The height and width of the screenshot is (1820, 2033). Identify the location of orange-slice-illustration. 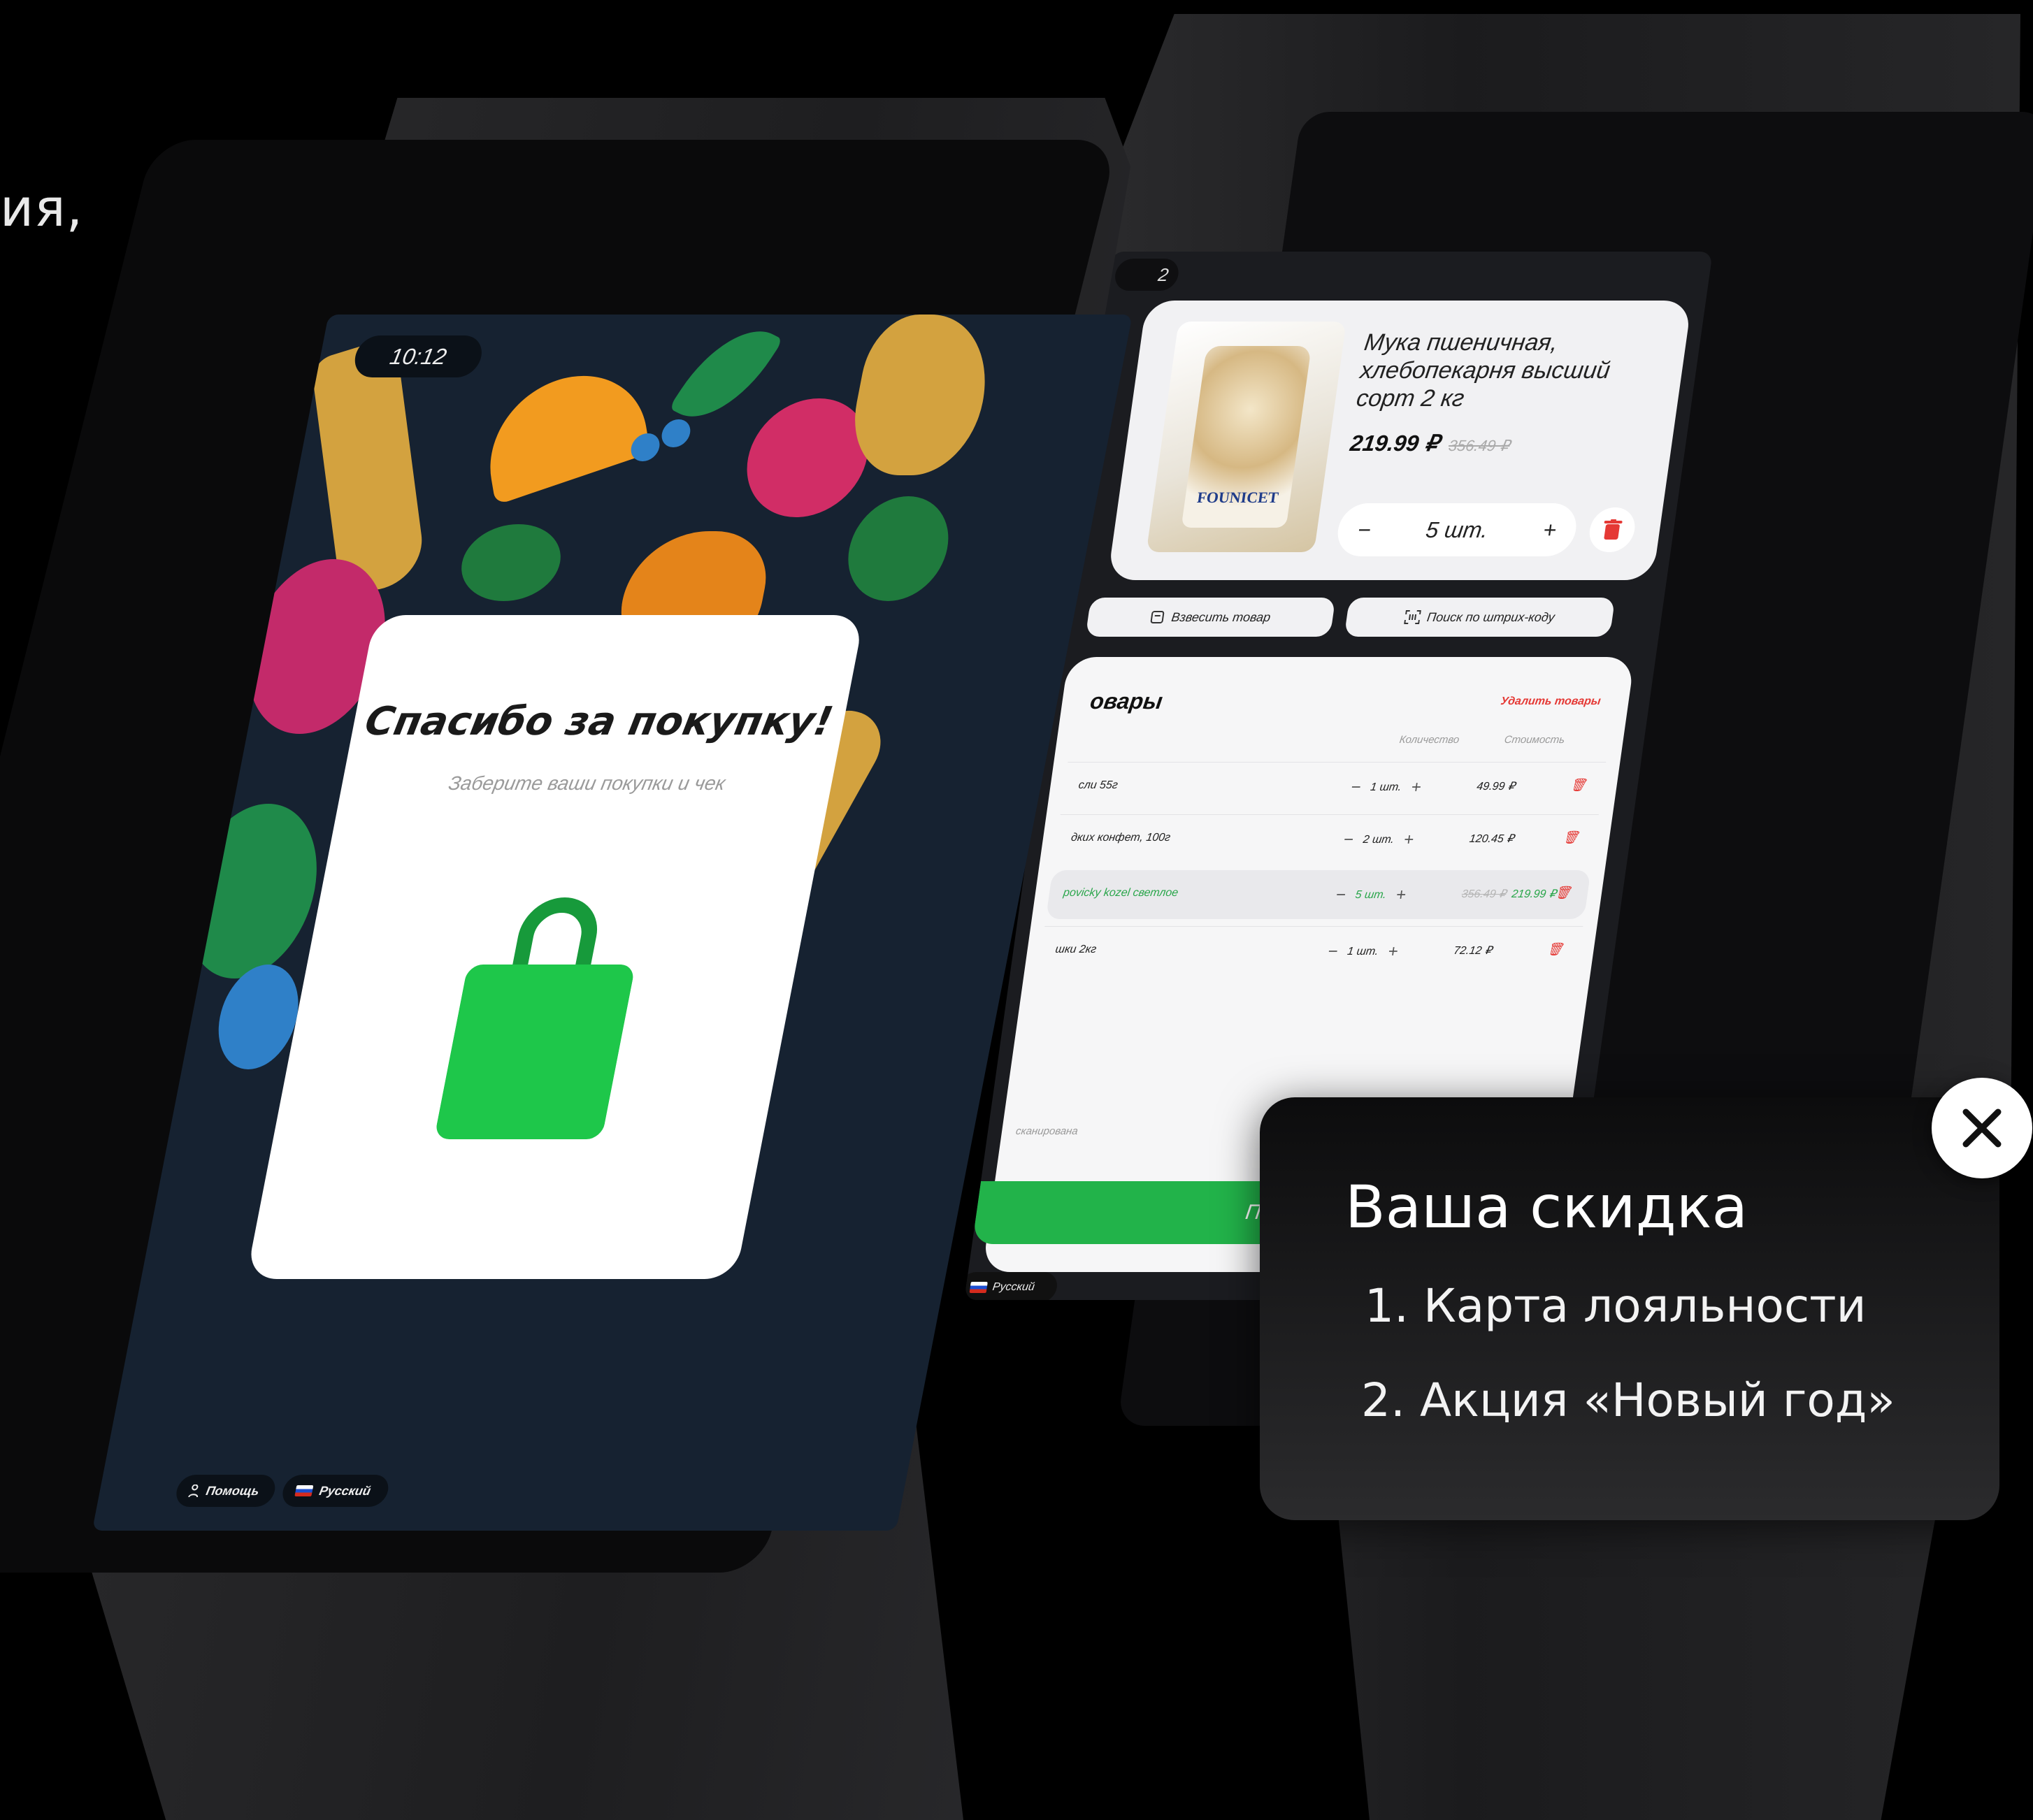
(565, 430).